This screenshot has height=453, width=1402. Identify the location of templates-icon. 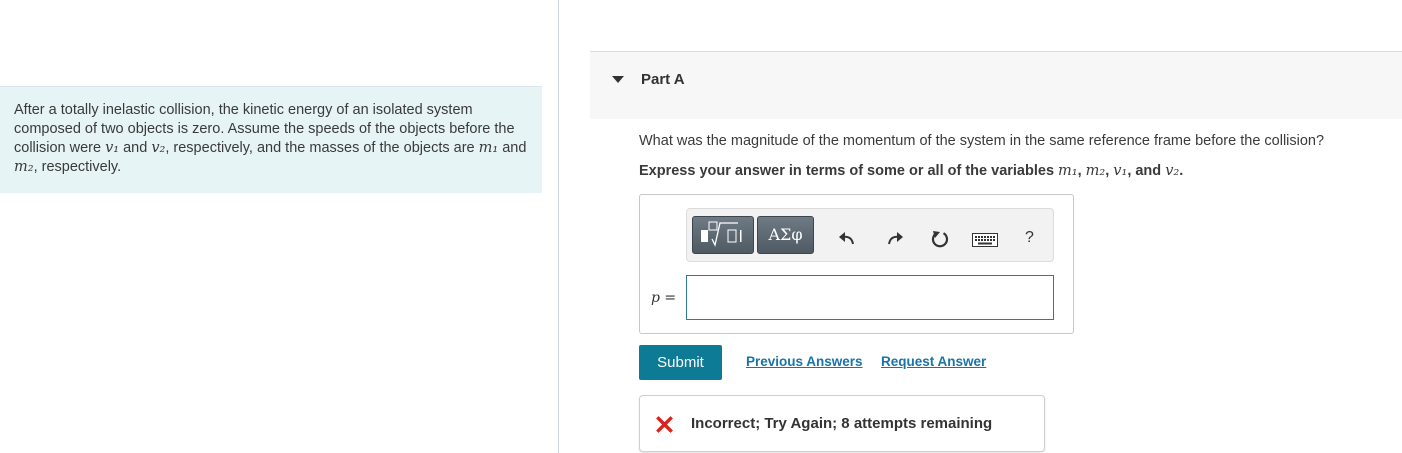
(721, 234).